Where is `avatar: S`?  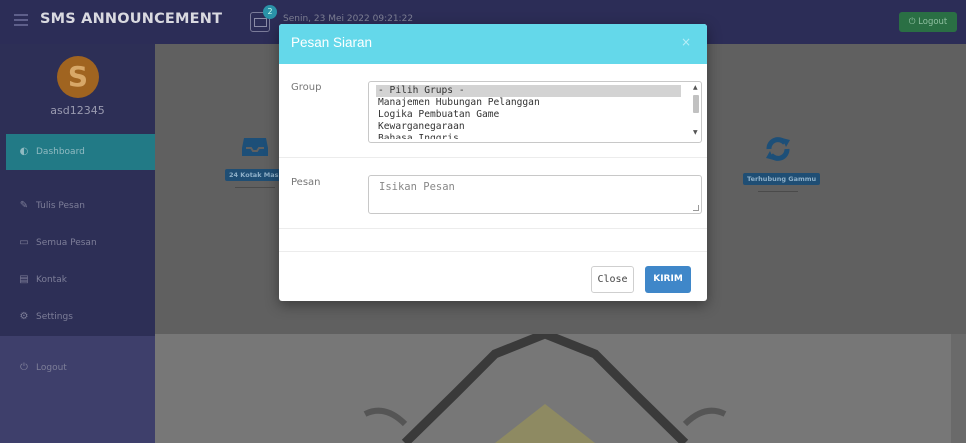 avatar: S is located at coordinates (78, 77).